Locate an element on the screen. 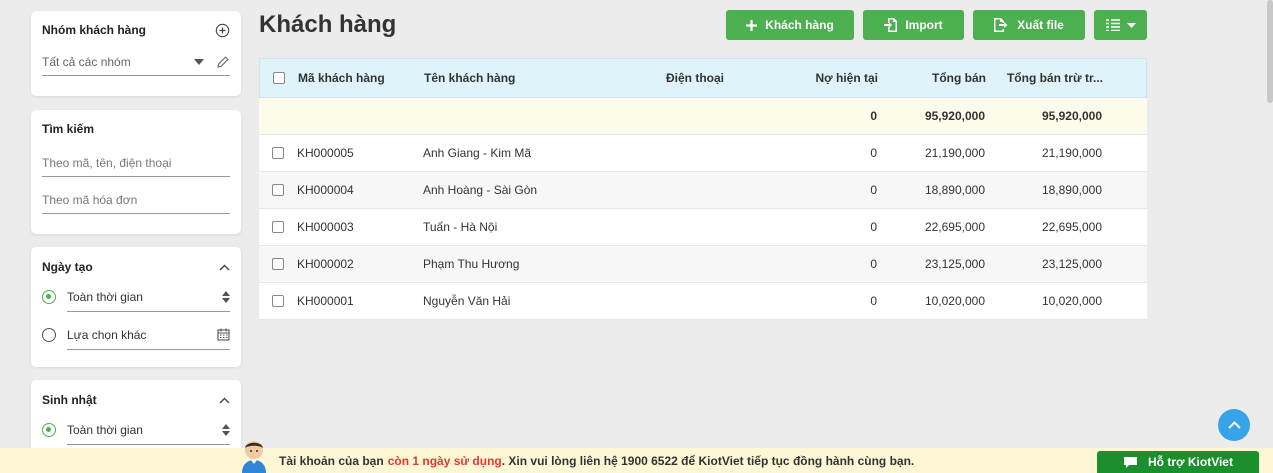 Image resolution: width=1273 pixels, height=473 pixels. cell-sales: 18,890,000 is located at coordinates (954, 190).